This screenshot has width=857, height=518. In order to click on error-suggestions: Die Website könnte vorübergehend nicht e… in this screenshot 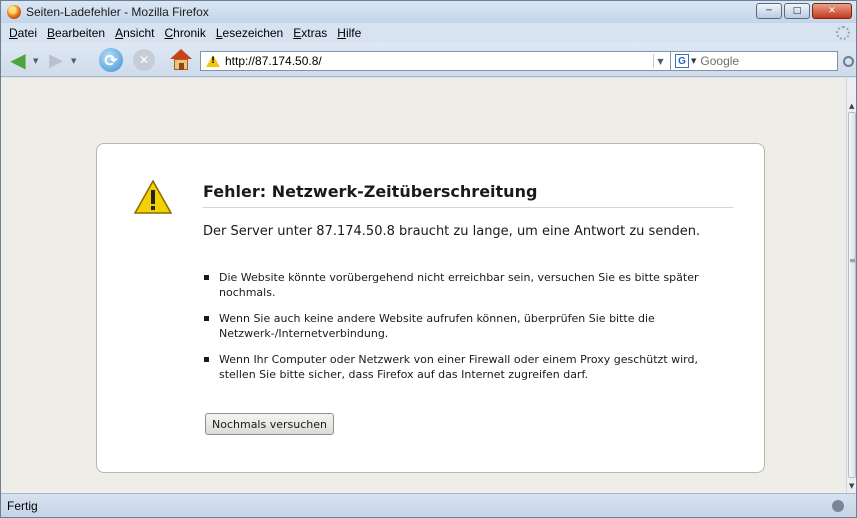, I will do `click(457, 331)`.